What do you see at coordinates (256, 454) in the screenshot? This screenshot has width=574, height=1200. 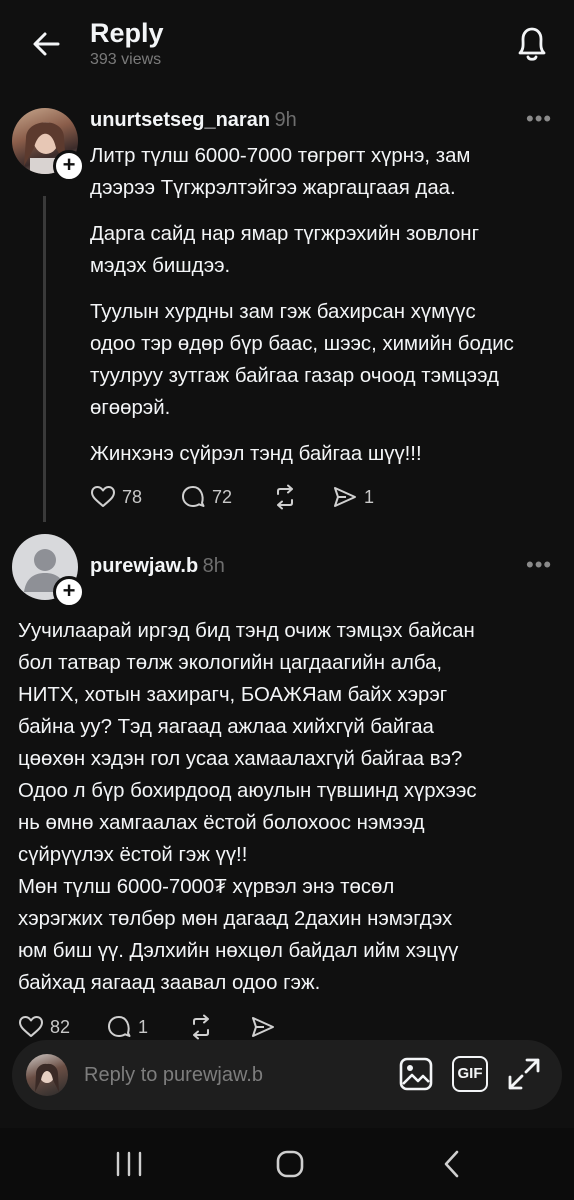 I see `post-line: Жинхэнэ сүйрэл тэнд байгаа шүү!!!` at bounding box center [256, 454].